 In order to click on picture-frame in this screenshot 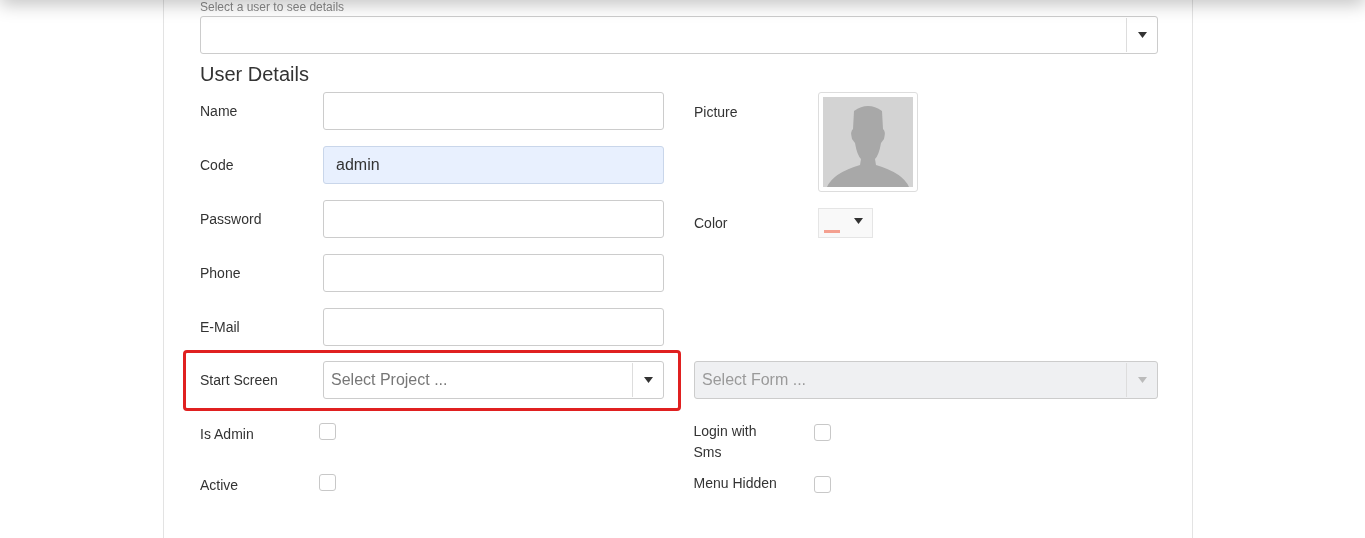, I will do `click(868, 142)`.